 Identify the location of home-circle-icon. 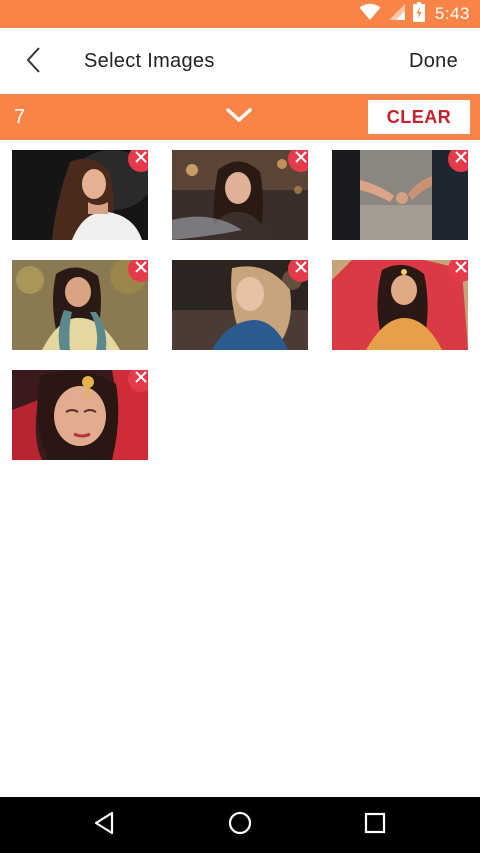
(240, 825).